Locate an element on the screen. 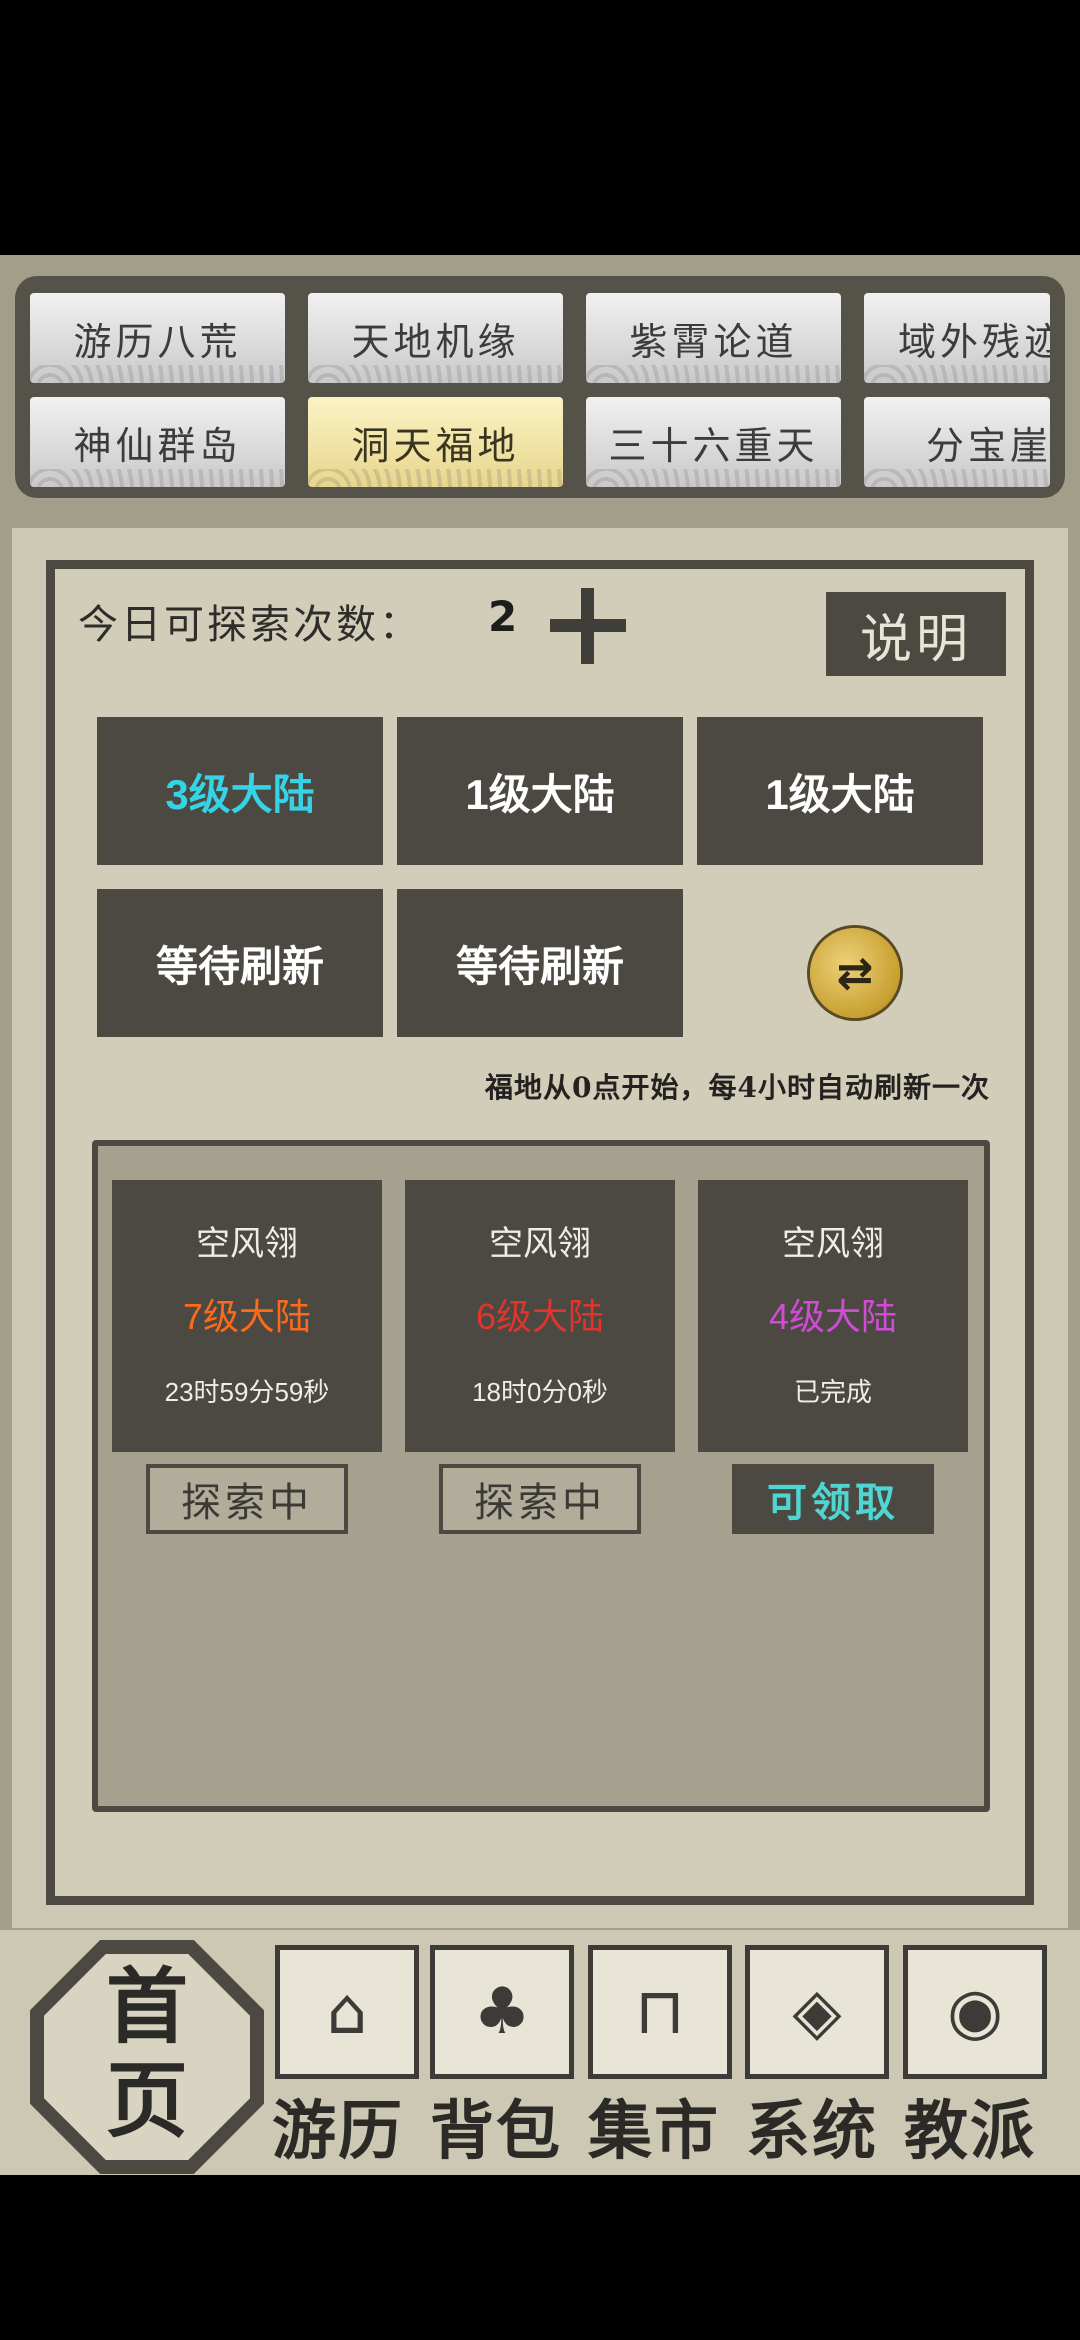  tab-label: 神仙群岛 is located at coordinates (157, 445).